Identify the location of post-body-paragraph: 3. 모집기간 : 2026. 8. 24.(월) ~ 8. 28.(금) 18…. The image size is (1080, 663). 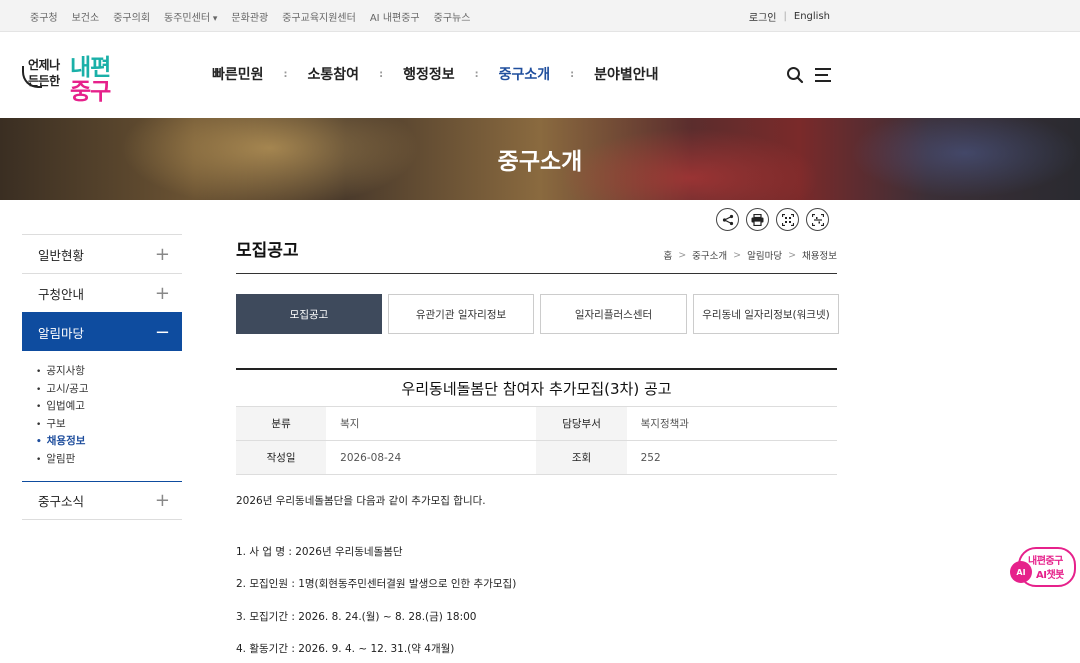
(356, 617).